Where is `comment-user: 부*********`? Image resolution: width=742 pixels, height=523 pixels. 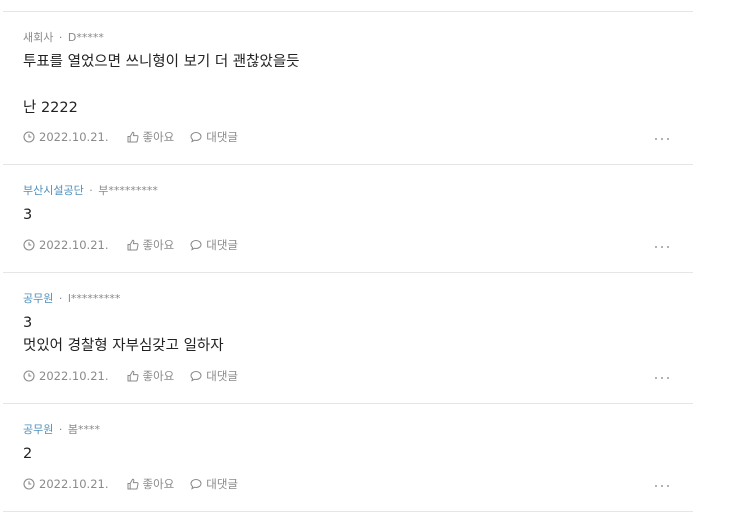 comment-user: 부********* is located at coordinates (128, 190).